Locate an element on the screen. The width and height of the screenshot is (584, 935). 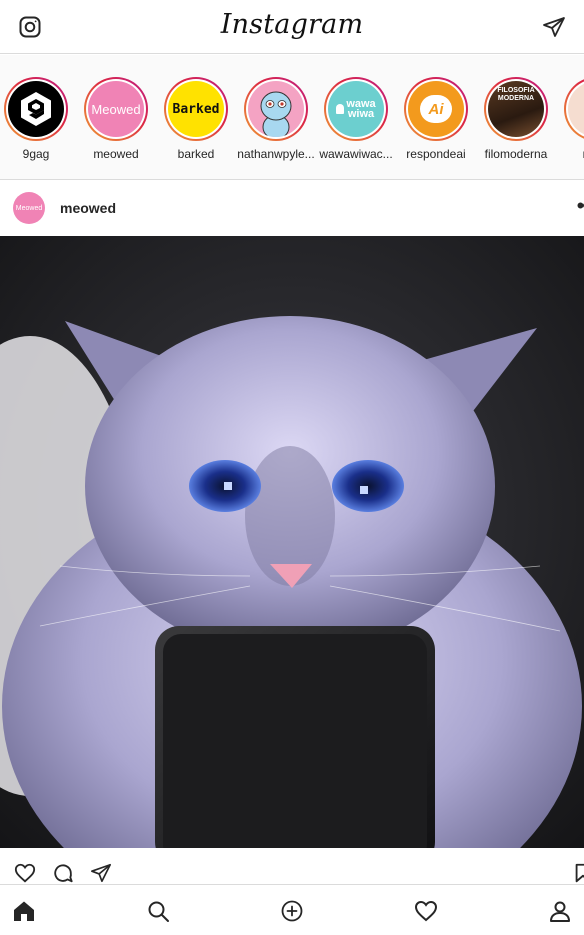
story-avatar: FILOSOFIA MODERNA is located at coordinates (516, 109).